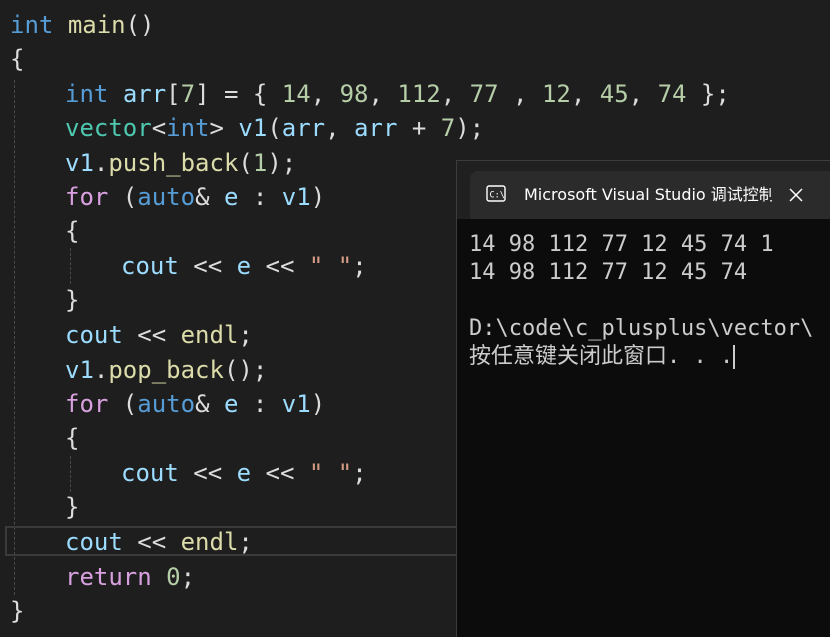  Describe the element at coordinates (72, 438) in the screenshot. I see `code-line-14: {` at that location.